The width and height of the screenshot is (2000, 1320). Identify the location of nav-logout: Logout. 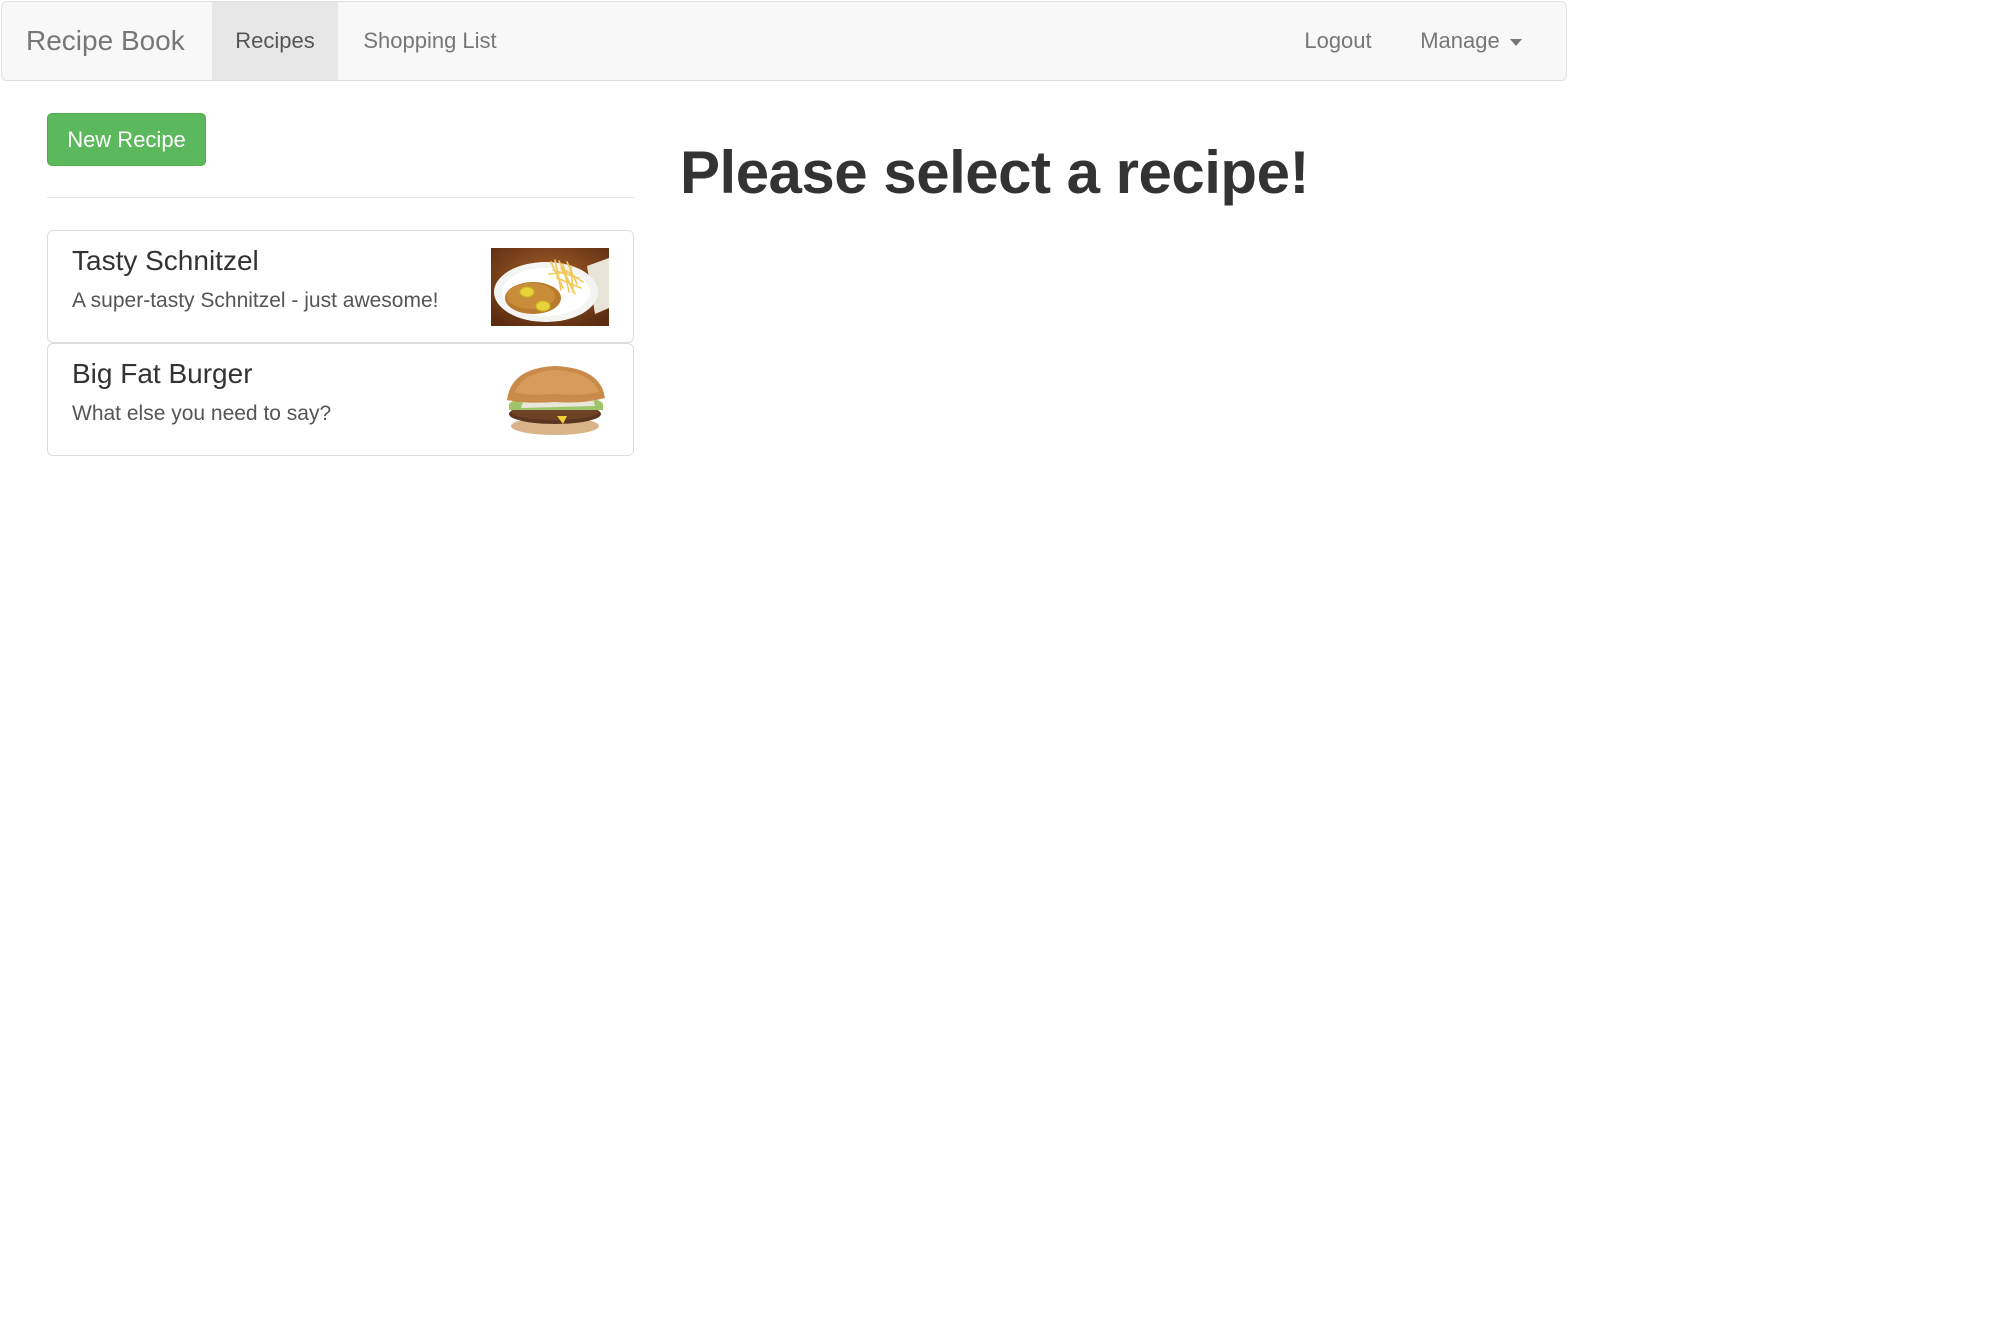
(1338, 41).